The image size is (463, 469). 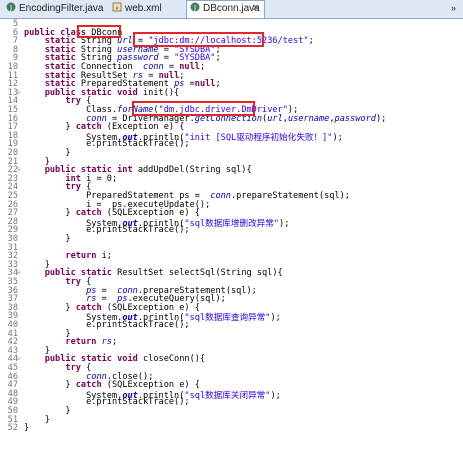 I want to click on code-token: init(){, so click(x=161, y=92).